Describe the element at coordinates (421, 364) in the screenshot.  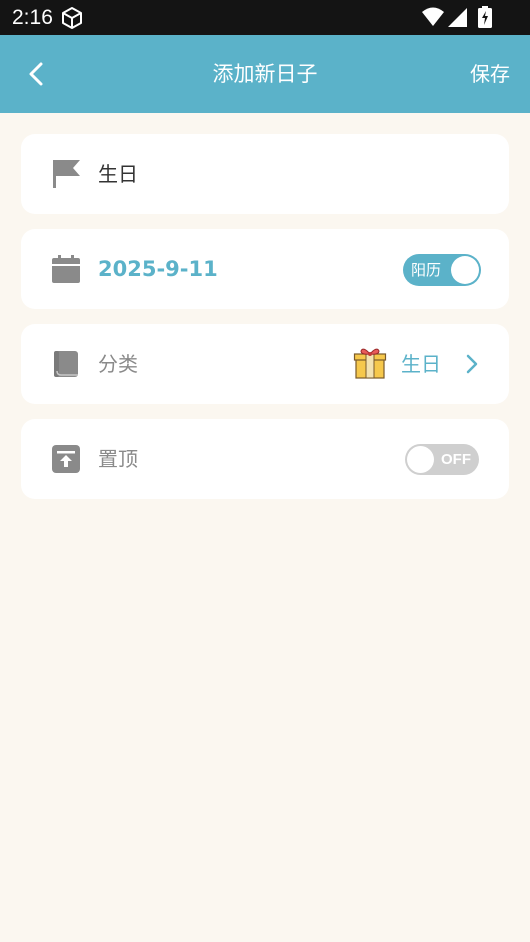
I see `category-value: 生日` at that location.